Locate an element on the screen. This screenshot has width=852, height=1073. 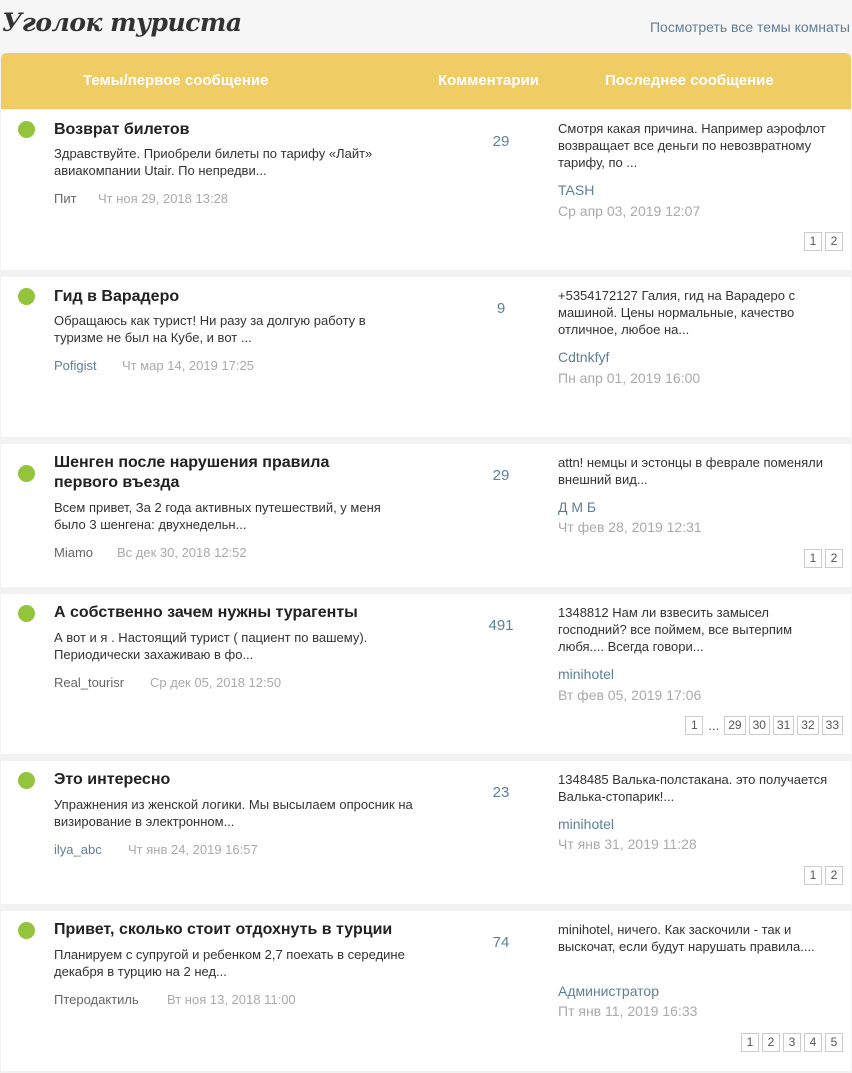
last-message-date: Чт фев 28, 2019 12:31 is located at coordinates (630, 527).